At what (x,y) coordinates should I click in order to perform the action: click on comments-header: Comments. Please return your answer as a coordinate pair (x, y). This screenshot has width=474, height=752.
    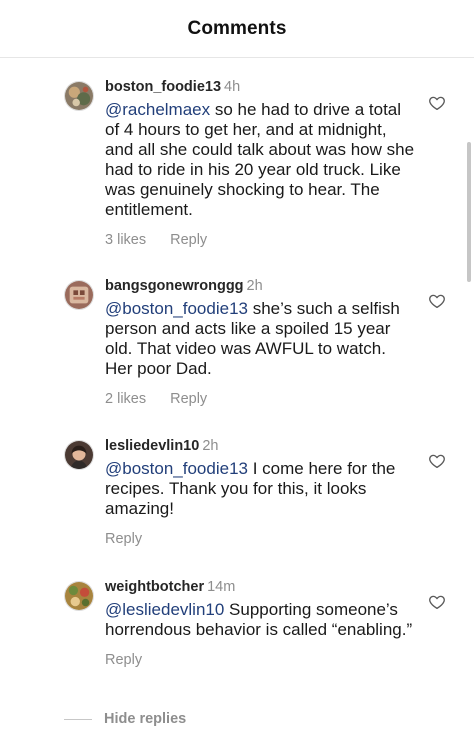
    Looking at the image, I should click on (237, 29).